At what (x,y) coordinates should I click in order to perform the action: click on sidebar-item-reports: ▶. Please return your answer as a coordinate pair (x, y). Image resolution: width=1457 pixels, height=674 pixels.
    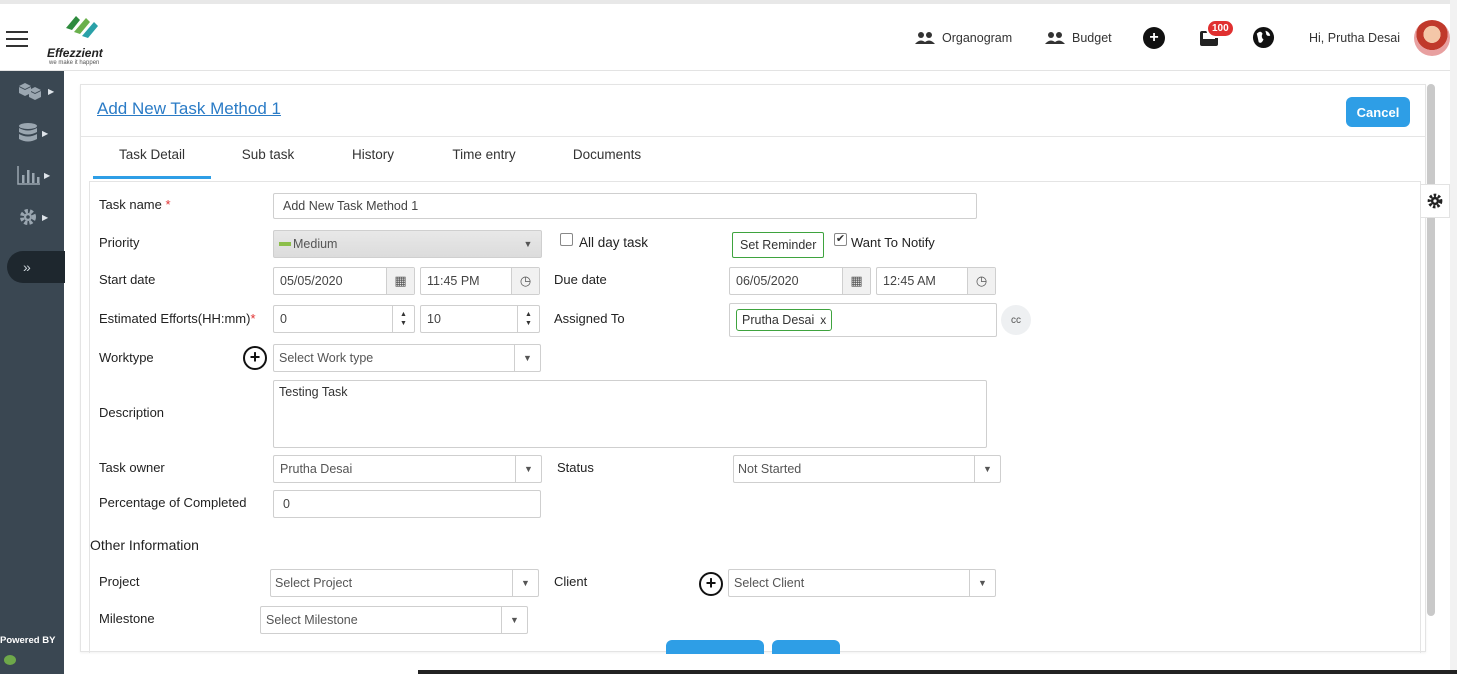
    Looking at the image, I should click on (37, 175).